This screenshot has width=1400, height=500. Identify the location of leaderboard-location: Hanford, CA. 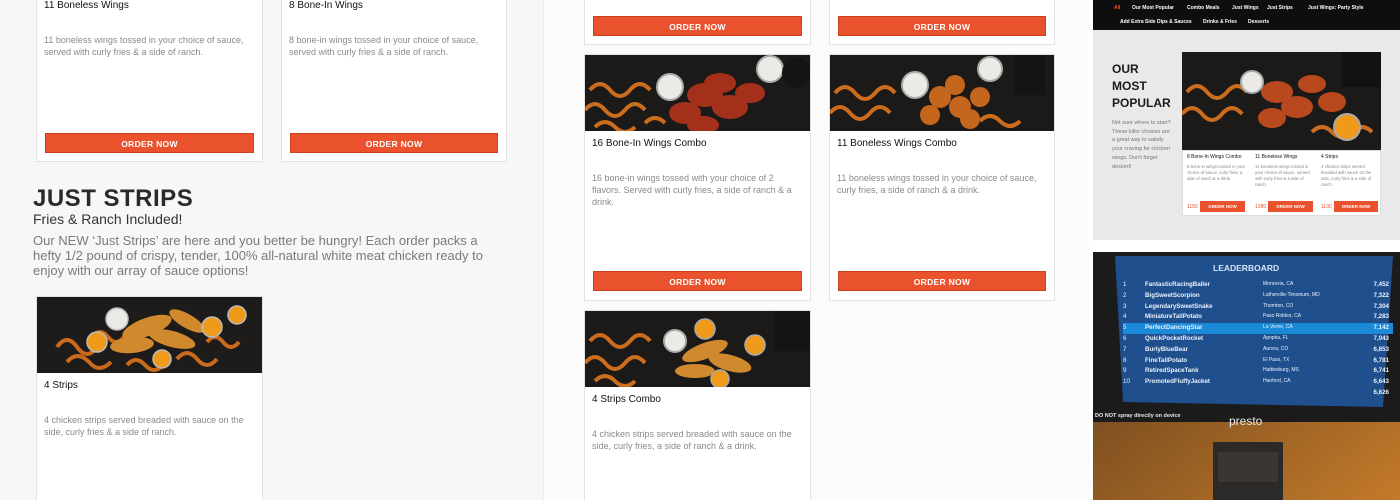
(1277, 381).